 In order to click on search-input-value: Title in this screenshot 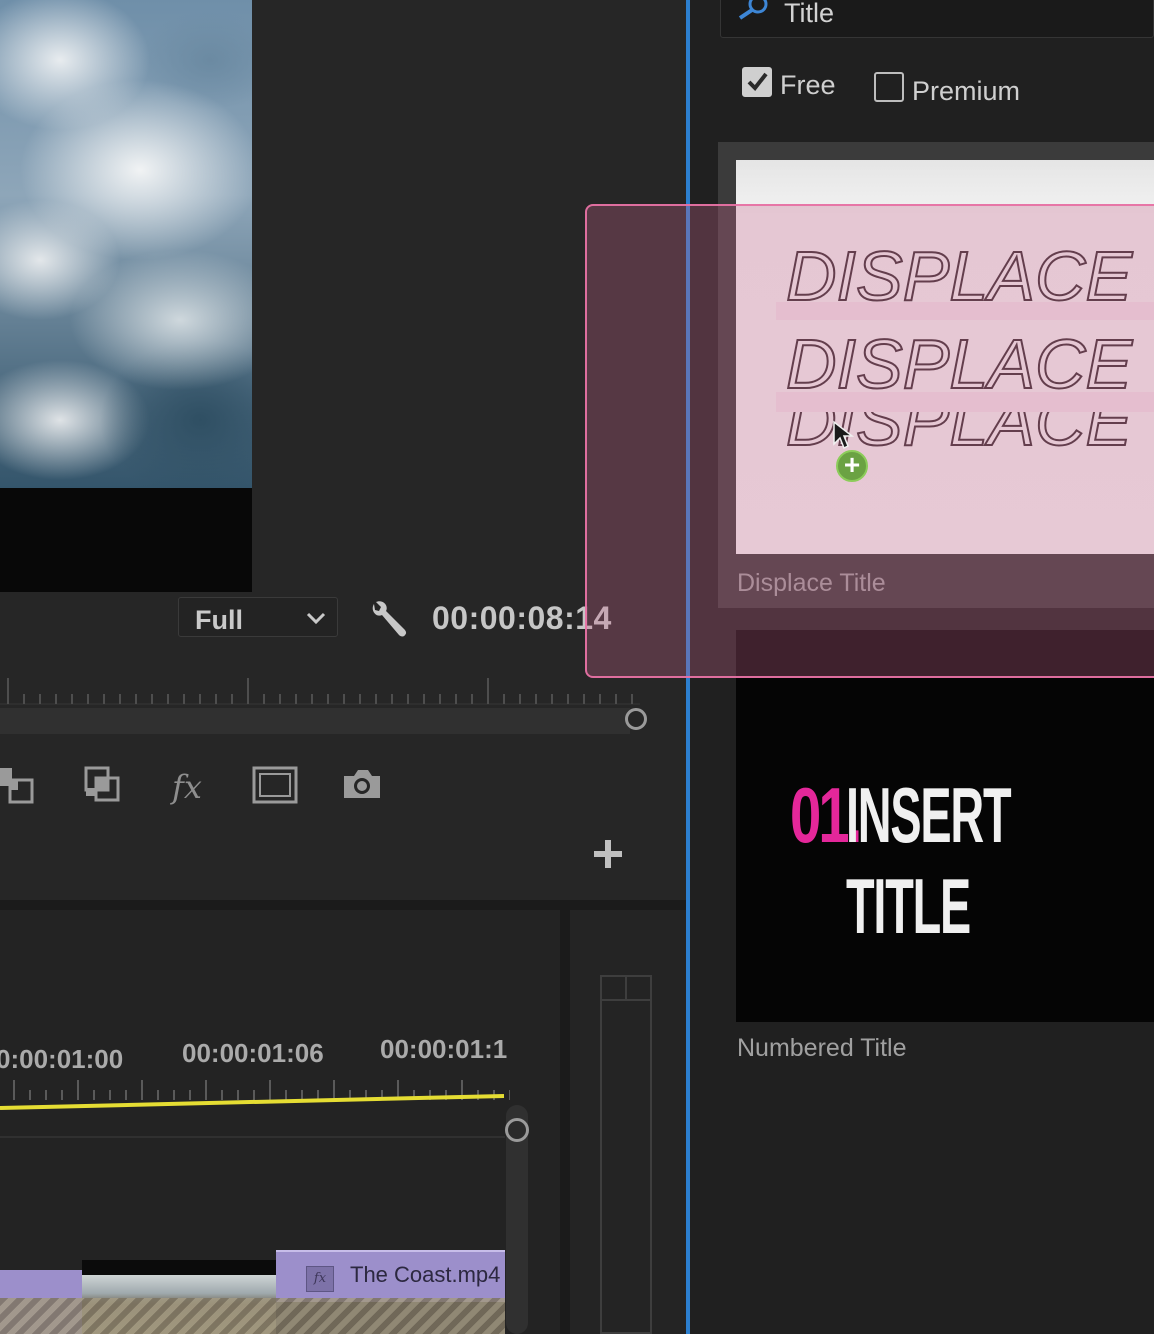, I will do `click(809, 14)`.